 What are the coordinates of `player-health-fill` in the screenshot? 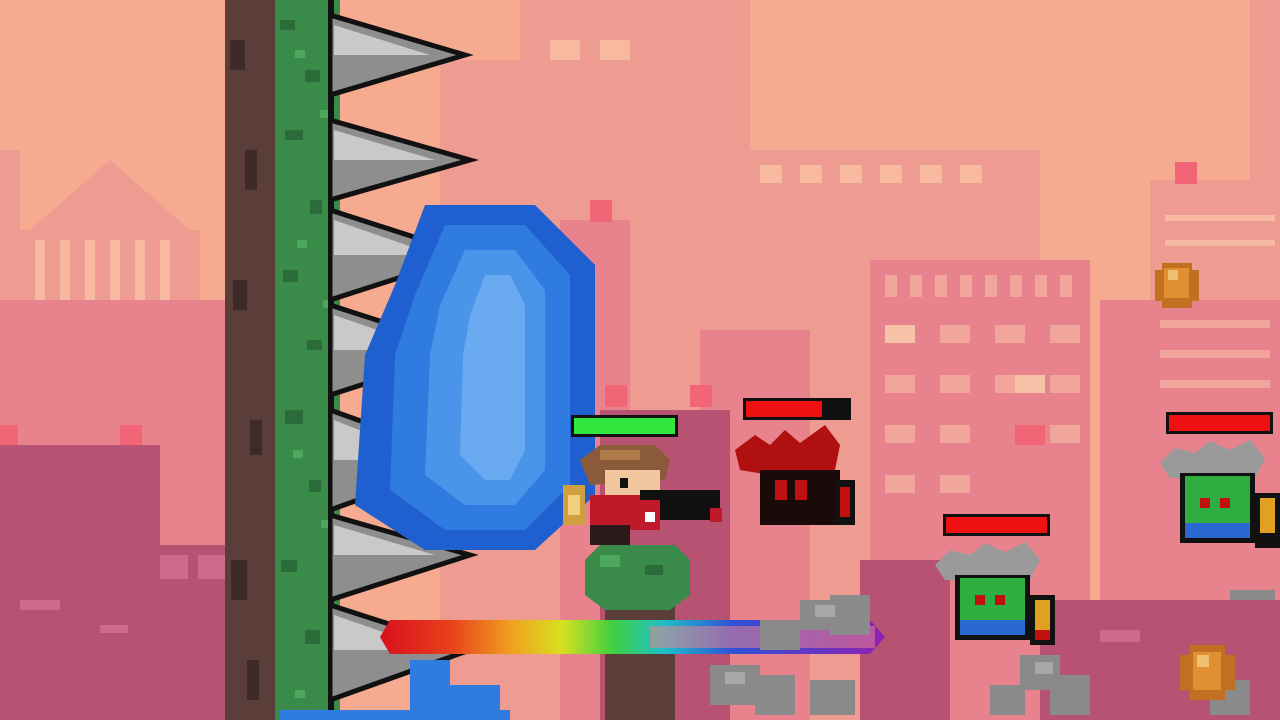 It's located at (624, 426).